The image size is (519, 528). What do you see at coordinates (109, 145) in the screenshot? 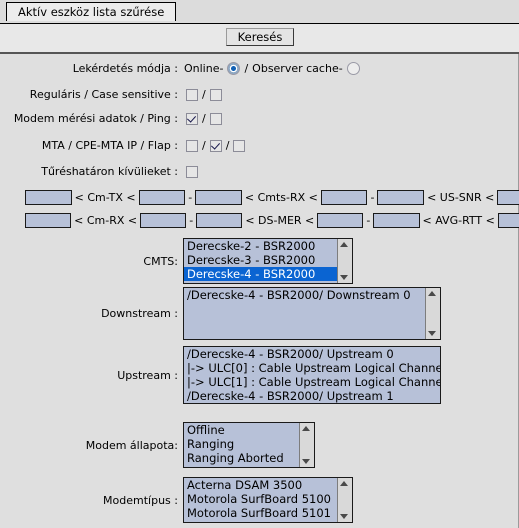
I see `mta-flap-label: MTA / CPE-MTA IP / Flap :` at bounding box center [109, 145].